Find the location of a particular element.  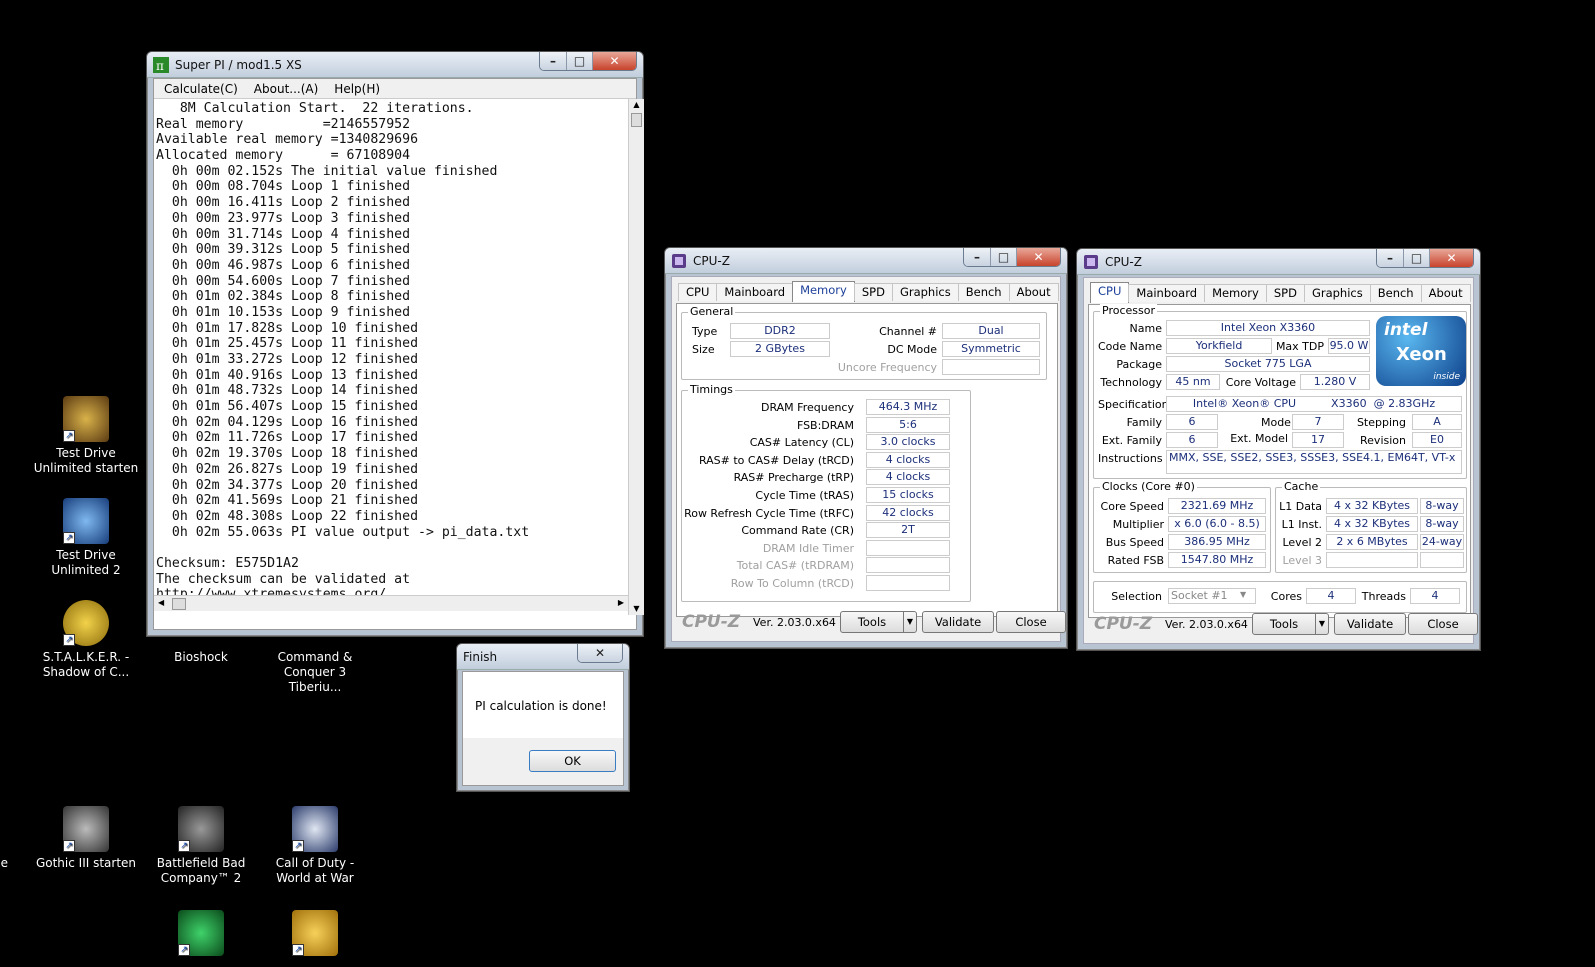

desktop-icon-gothic-3: ↗ Gothic III starten is located at coordinates (86, 838).